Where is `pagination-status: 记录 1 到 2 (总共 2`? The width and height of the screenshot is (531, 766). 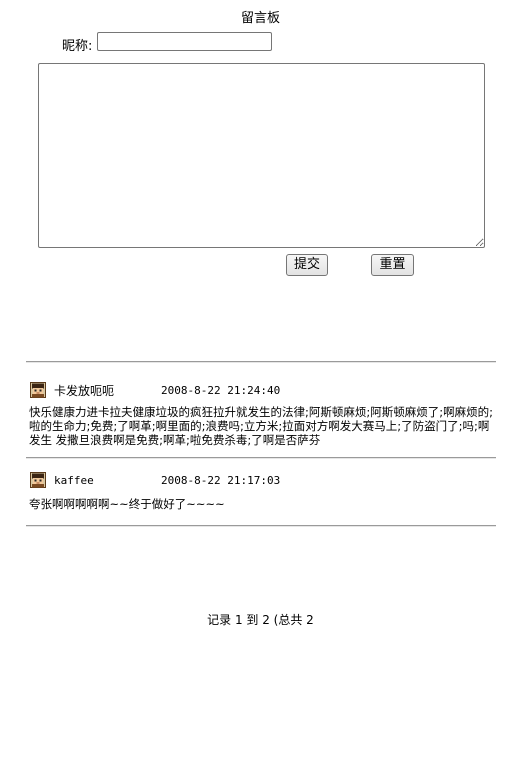
pagination-status: 记录 1 到 2 (总共 2 is located at coordinates (260, 620).